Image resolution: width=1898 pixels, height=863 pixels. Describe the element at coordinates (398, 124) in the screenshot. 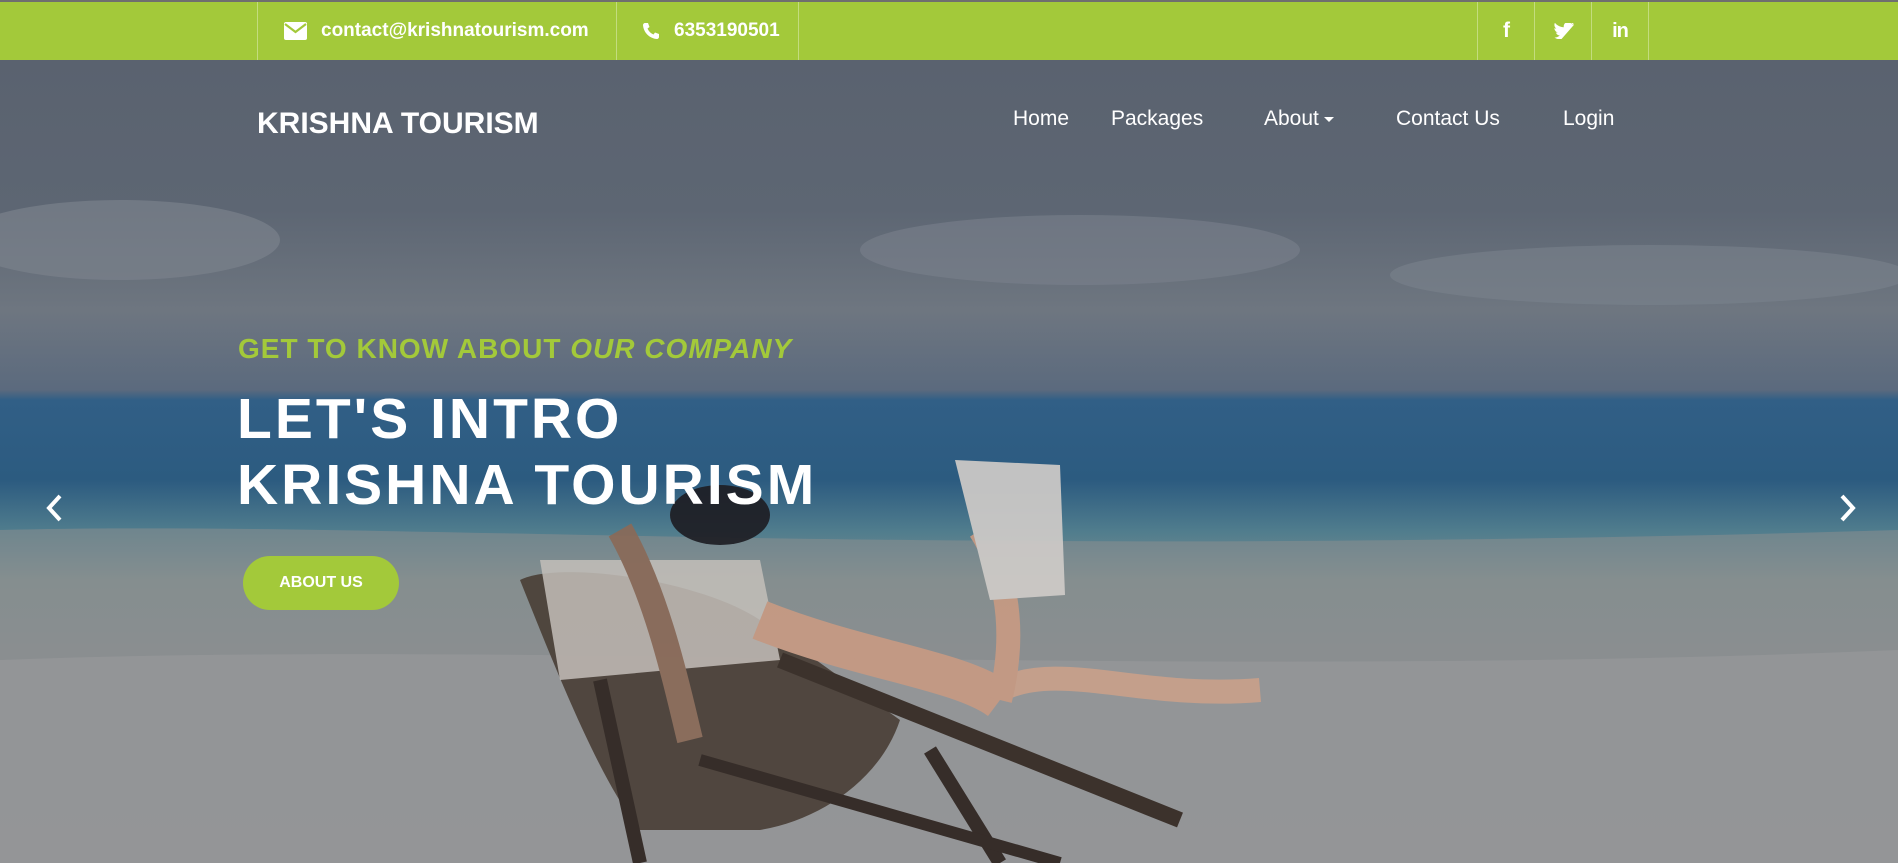

I see `site-logo: KRISHNA TOURISM` at that location.